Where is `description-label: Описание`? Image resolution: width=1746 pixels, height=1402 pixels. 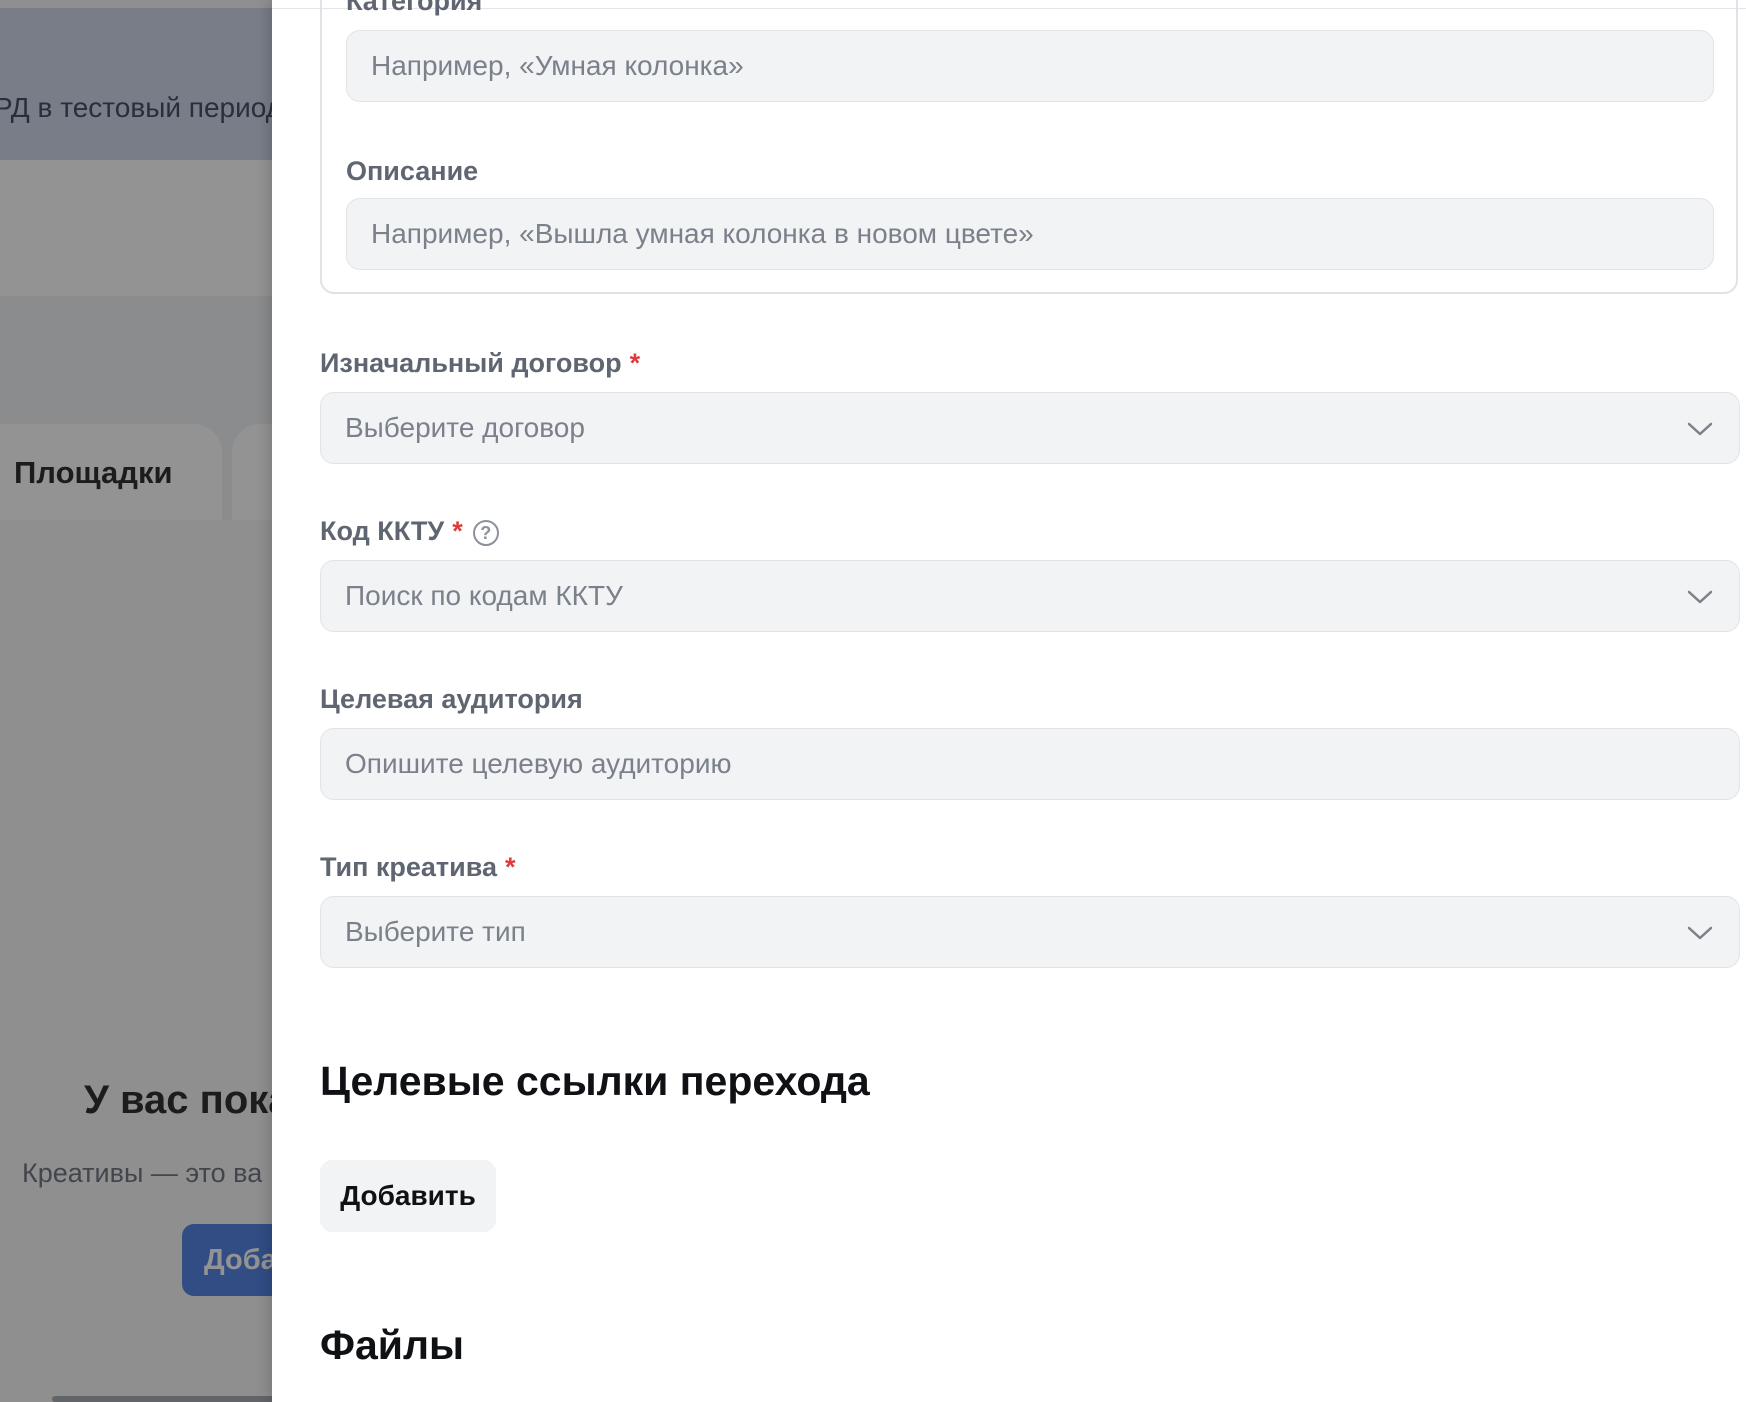
description-label: Описание is located at coordinates (412, 171).